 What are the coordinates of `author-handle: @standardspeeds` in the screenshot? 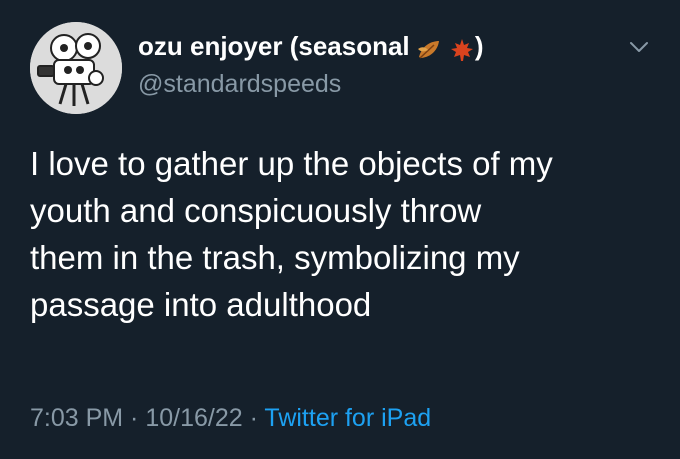 It's located at (311, 84).